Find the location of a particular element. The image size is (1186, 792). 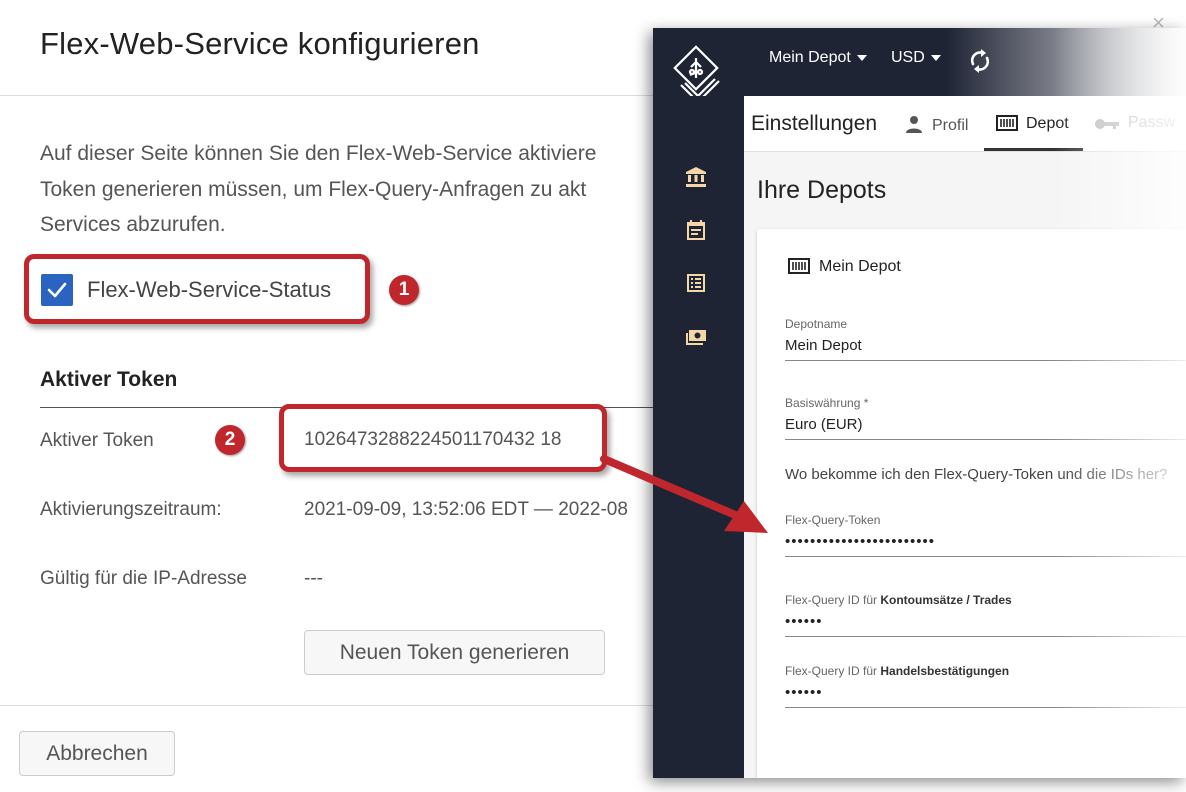

calendar-icon is located at coordinates (696, 230).